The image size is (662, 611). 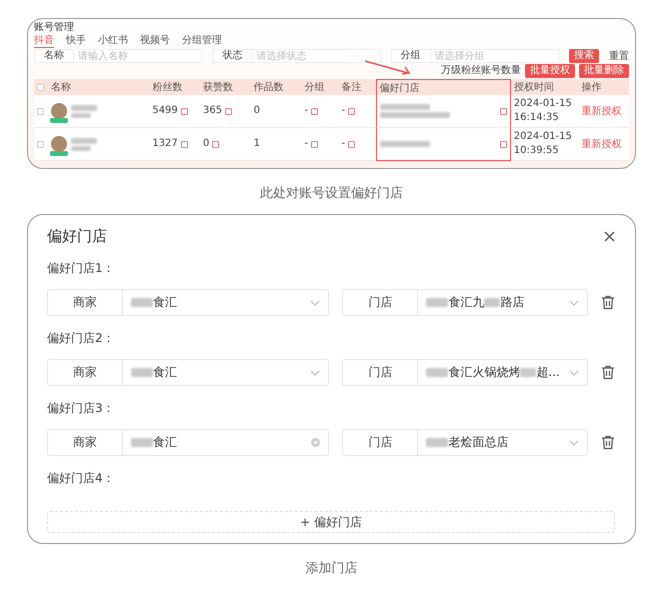 I want to click on search-button: 搜索, so click(x=583, y=56).